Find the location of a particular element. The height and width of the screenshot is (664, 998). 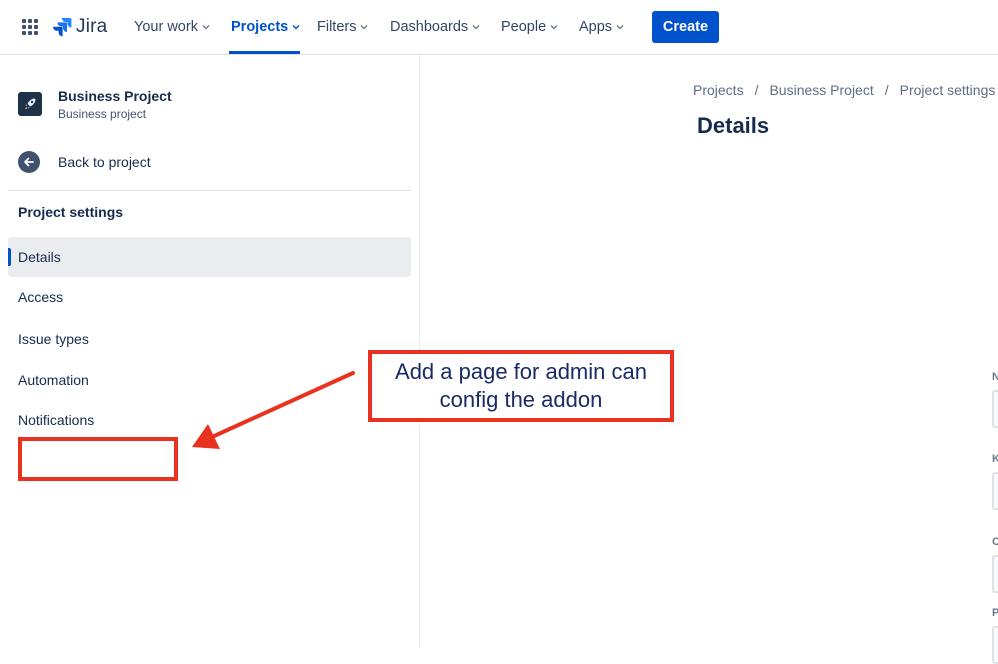

sidebar-item-issue-types: Issue types is located at coordinates (209, 339).